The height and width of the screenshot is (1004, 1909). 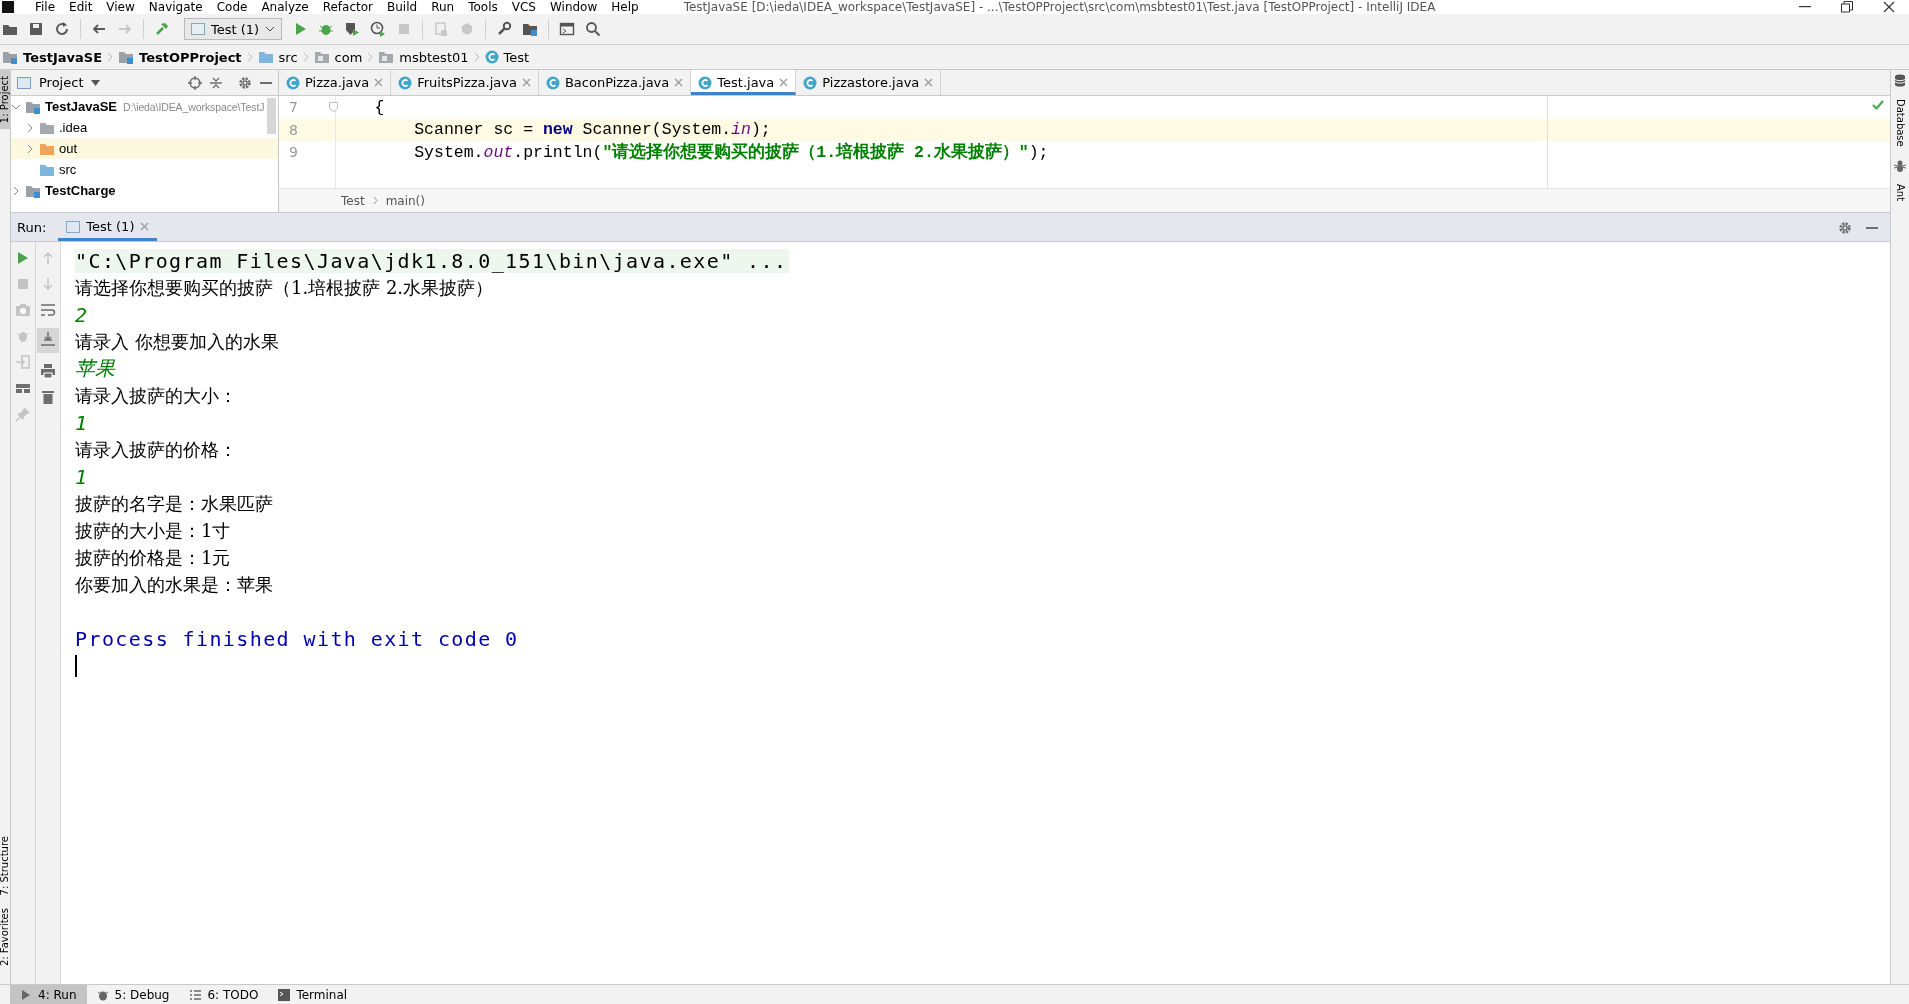 I want to click on tool-window-button: 6: TODO, so click(x=224, y=994).